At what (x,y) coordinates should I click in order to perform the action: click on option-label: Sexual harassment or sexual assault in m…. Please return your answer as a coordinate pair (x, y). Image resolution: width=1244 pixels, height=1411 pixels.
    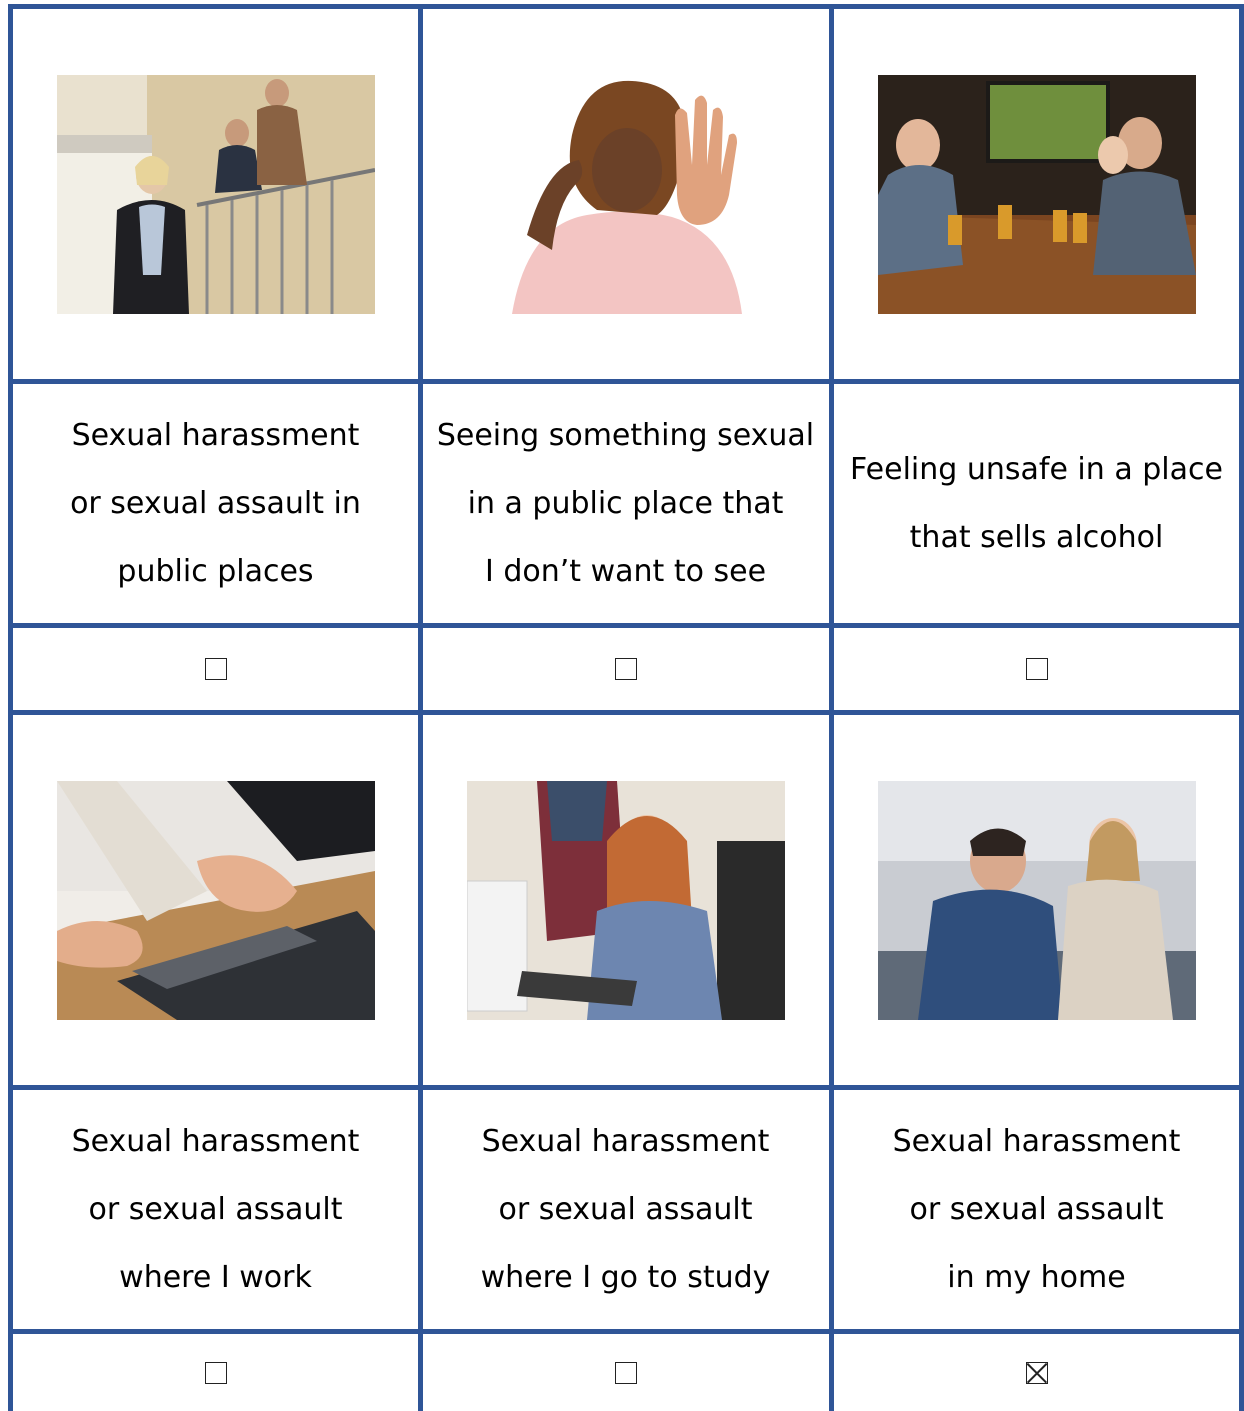
    Looking at the image, I should click on (1036, 1209).